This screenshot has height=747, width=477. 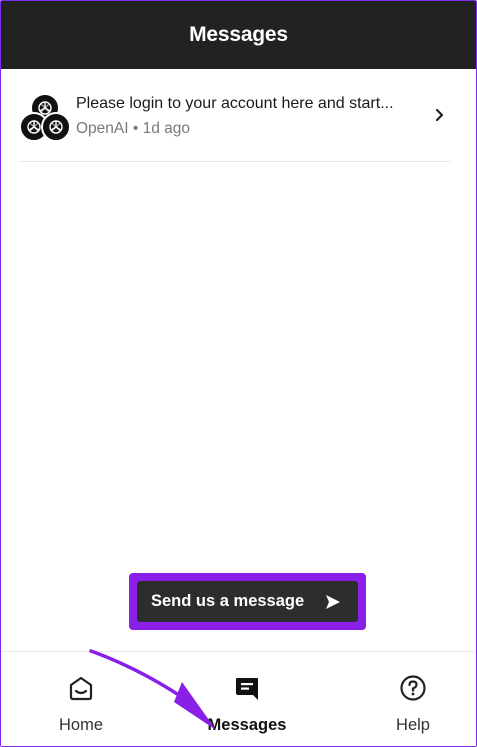 I want to click on help-icon, so click(x=413, y=688).